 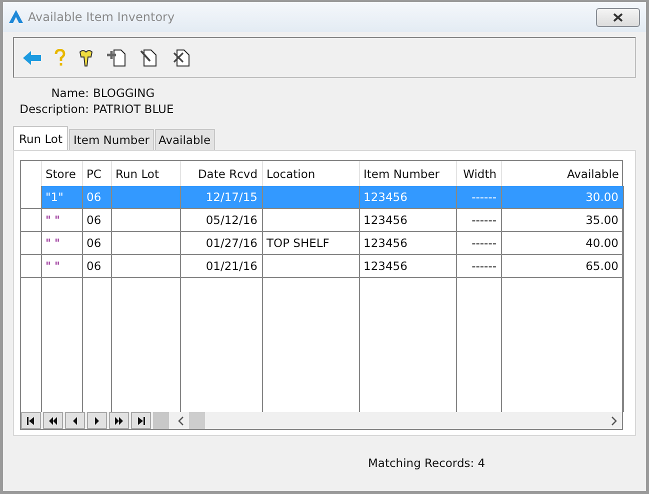 What do you see at coordinates (221, 243) in the screenshot?
I see `table-cell: 01/27/16` at bounding box center [221, 243].